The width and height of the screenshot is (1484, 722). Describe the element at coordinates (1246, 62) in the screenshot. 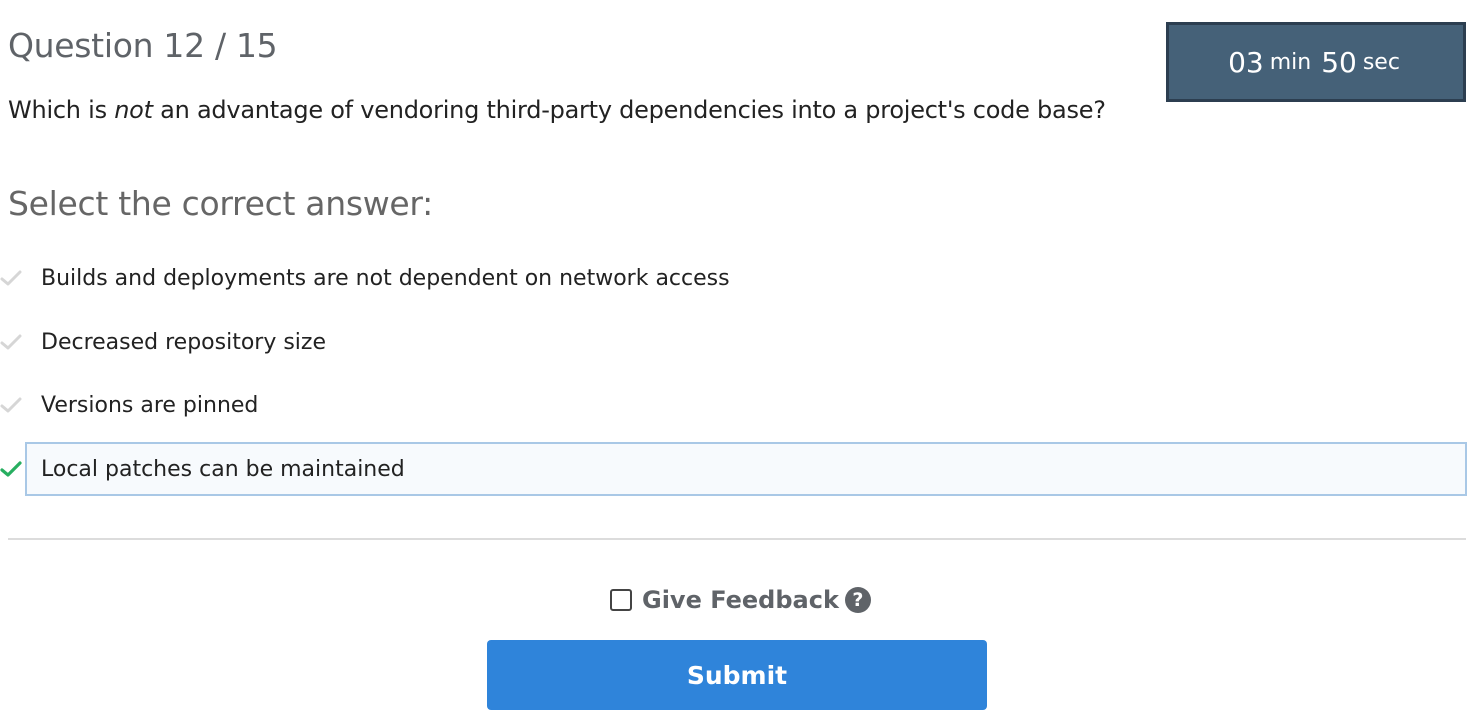

I see `timer-minutes: 03` at that location.